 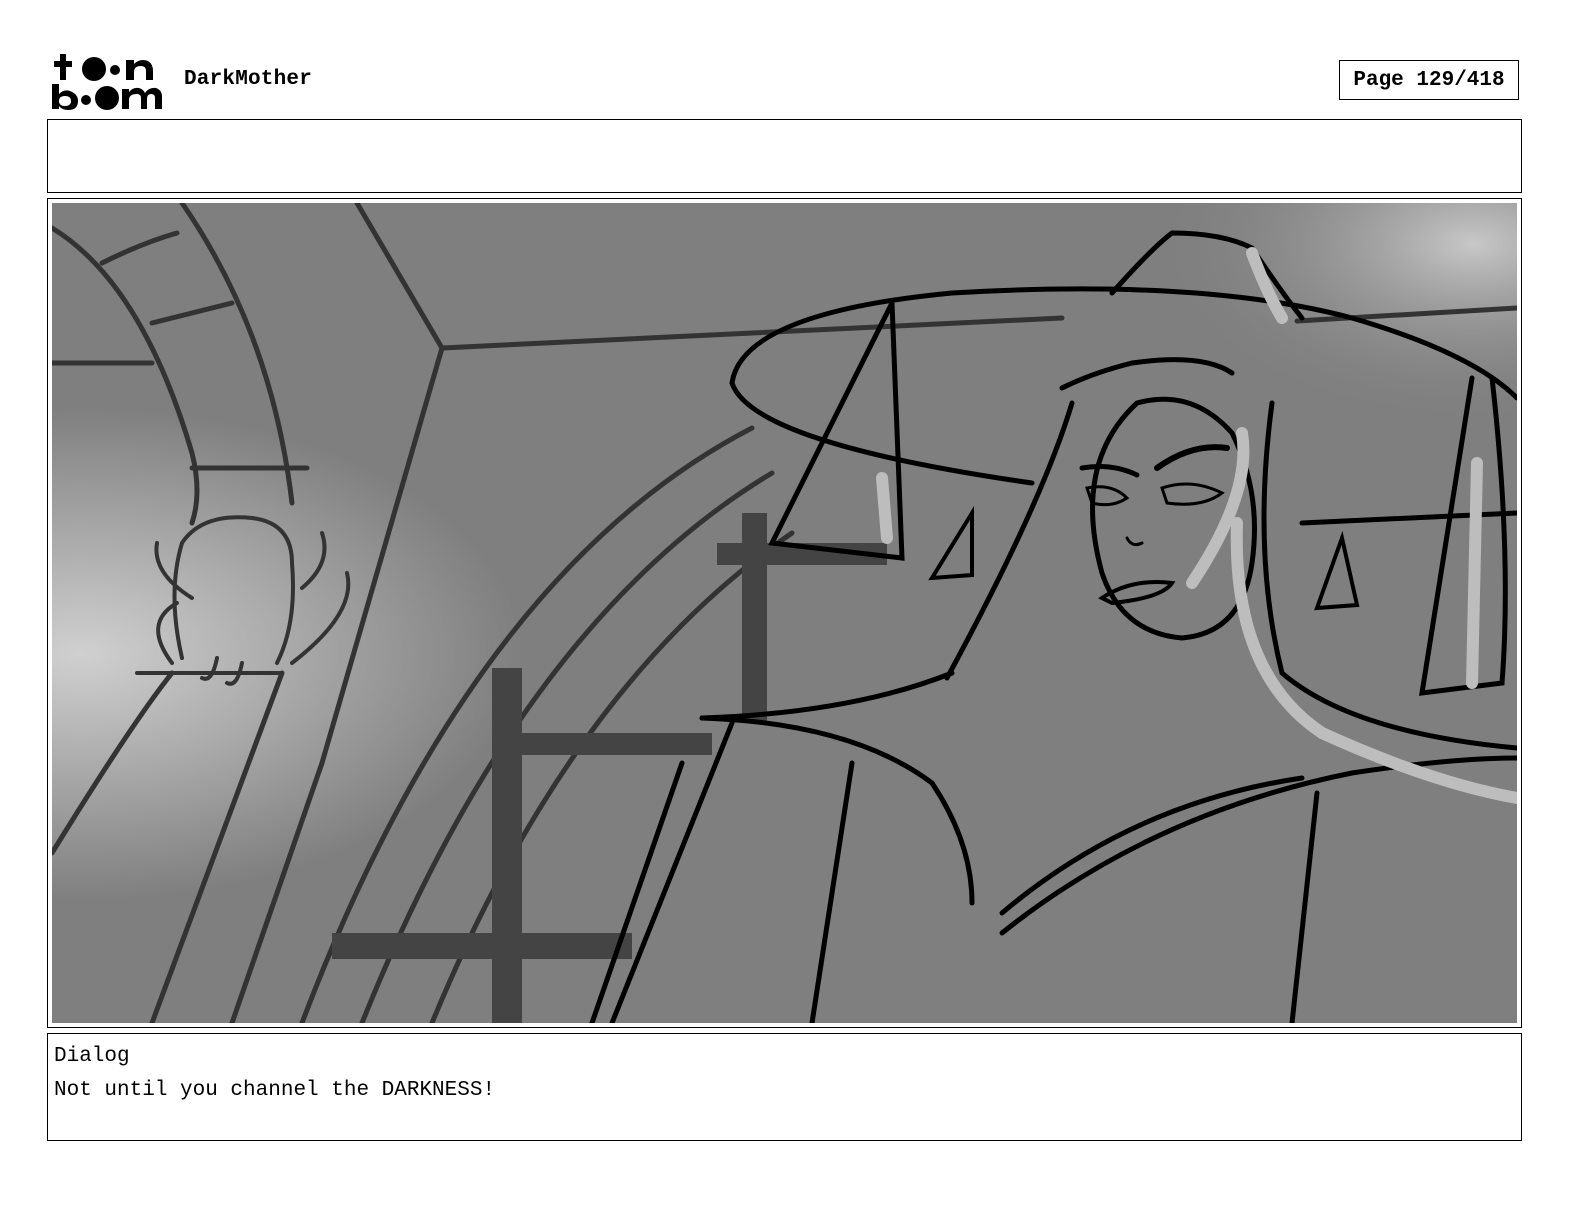 I want to click on page-indicator: Page 129/418, so click(x=1429, y=80).